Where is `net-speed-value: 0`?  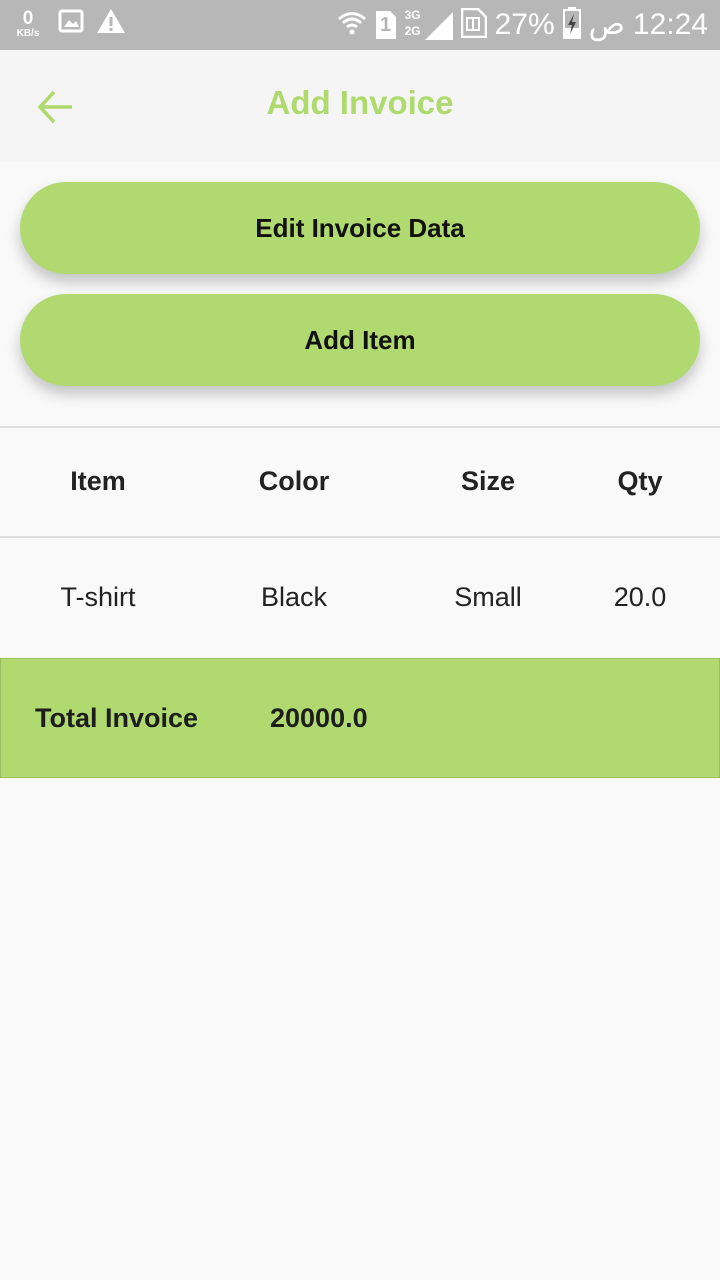
net-speed-value: 0 is located at coordinates (28, 18).